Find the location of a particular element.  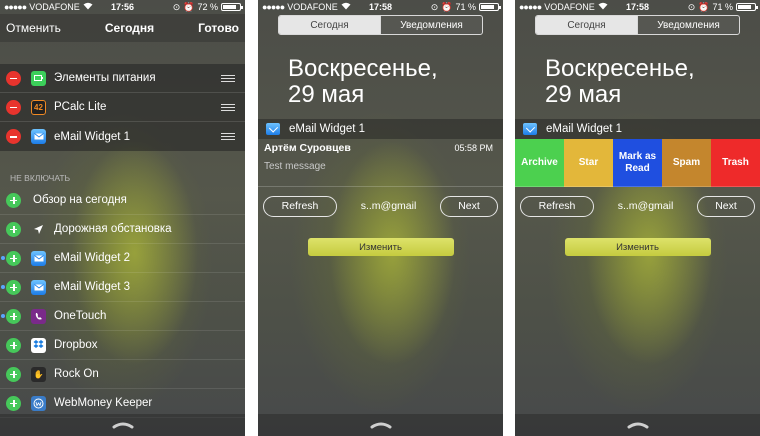

widget-label: eMail Widget 2 is located at coordinates (92, 258).